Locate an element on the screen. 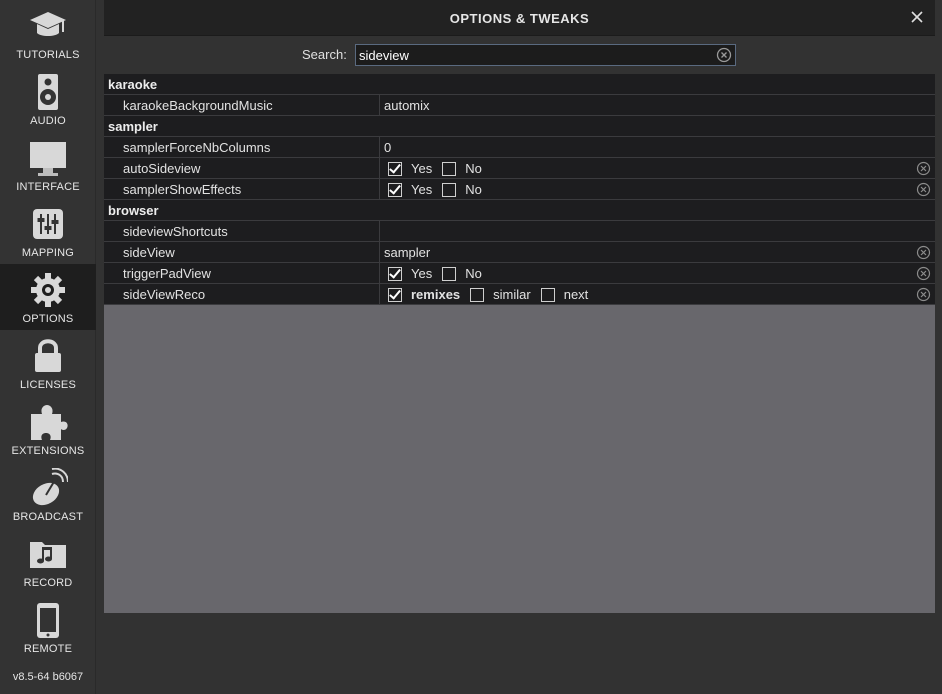  sidebar-item-label: AUDIO is located at coordinates (48, 121).